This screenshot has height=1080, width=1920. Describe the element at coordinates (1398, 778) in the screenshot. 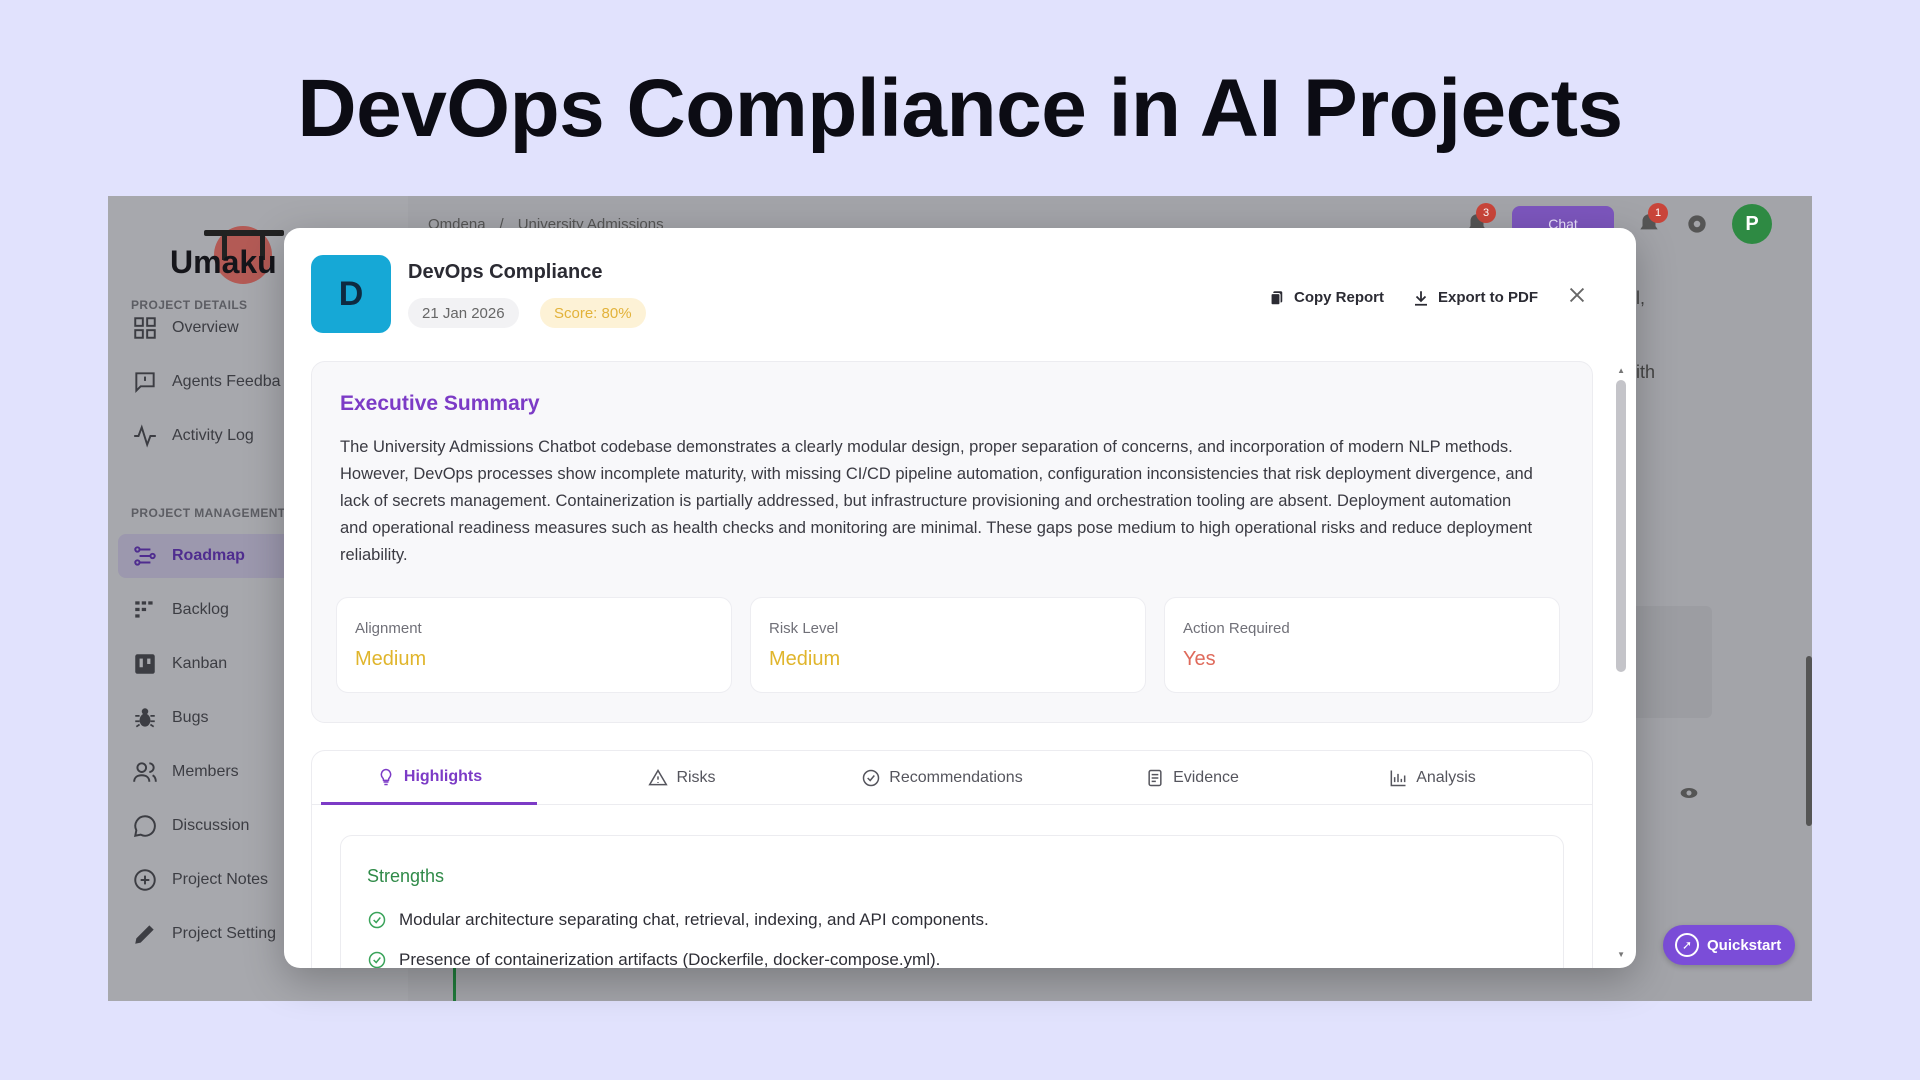

I see `bar-chart-icon` at that location.